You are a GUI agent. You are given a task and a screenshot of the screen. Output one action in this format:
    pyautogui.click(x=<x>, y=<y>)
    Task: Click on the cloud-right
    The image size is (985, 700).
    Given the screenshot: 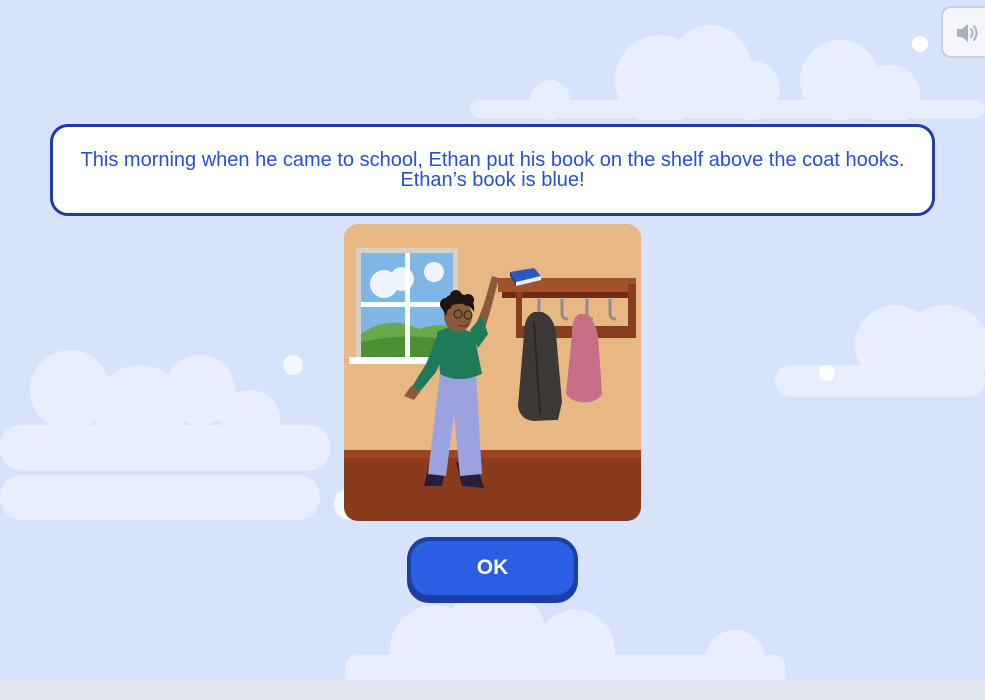 What is the action you would take?
    pyautogui.click(x=880, y=351)
    